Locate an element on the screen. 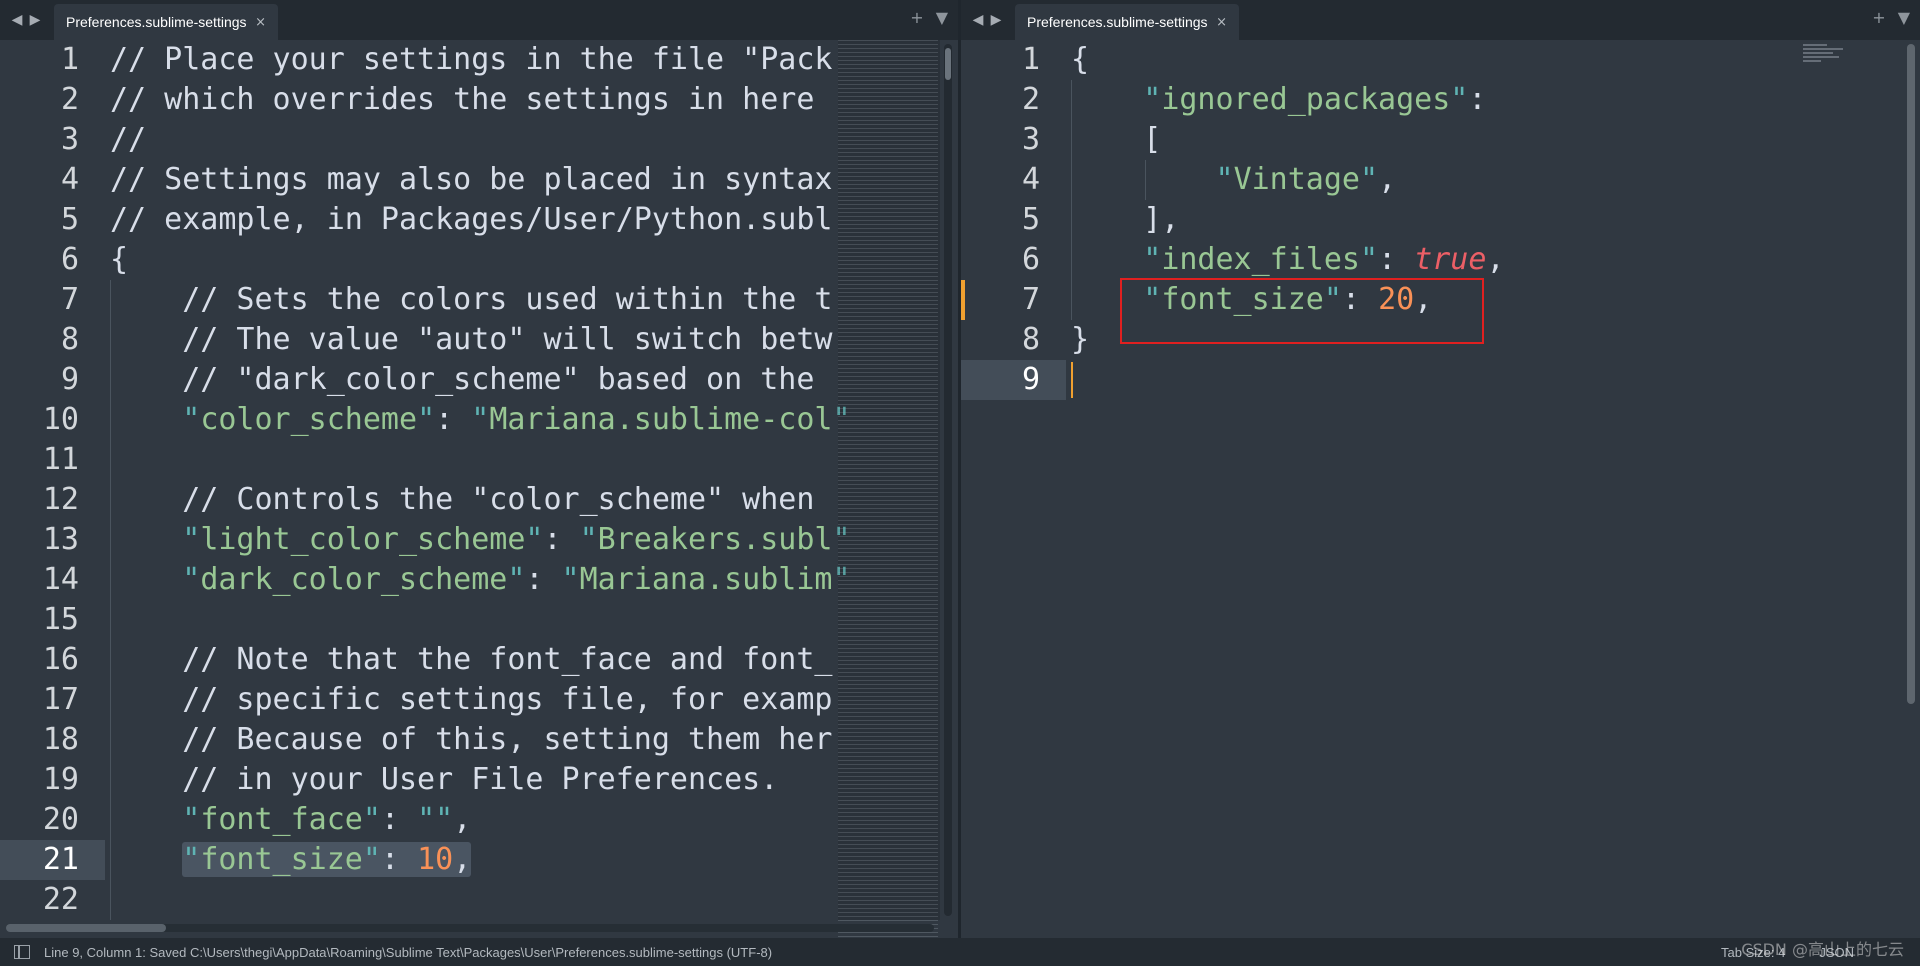 The image size is (1920, 966). line-number: 11 is located at coordinates (60, 459).